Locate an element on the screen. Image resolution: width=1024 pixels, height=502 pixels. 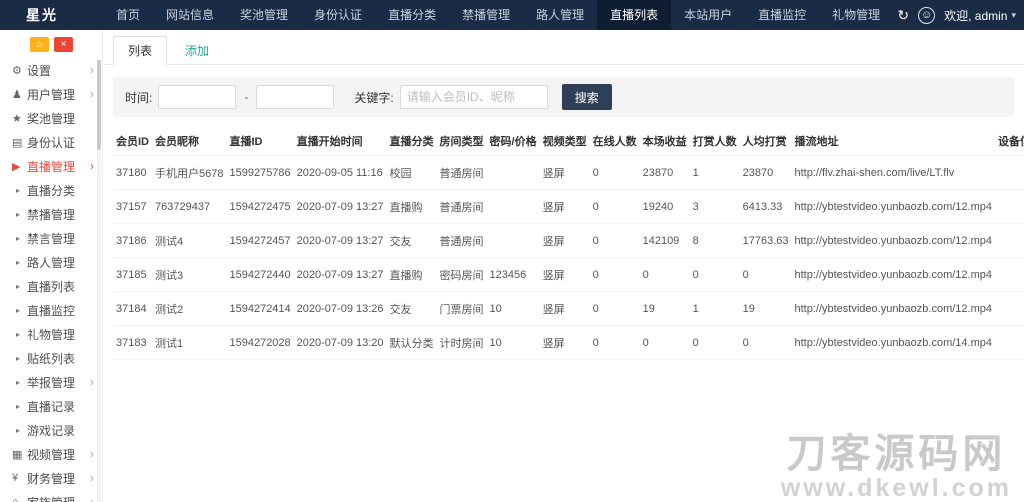
sidebar-item-live-management: ▶ 直播管理 › is located at coordinates (51, 166).